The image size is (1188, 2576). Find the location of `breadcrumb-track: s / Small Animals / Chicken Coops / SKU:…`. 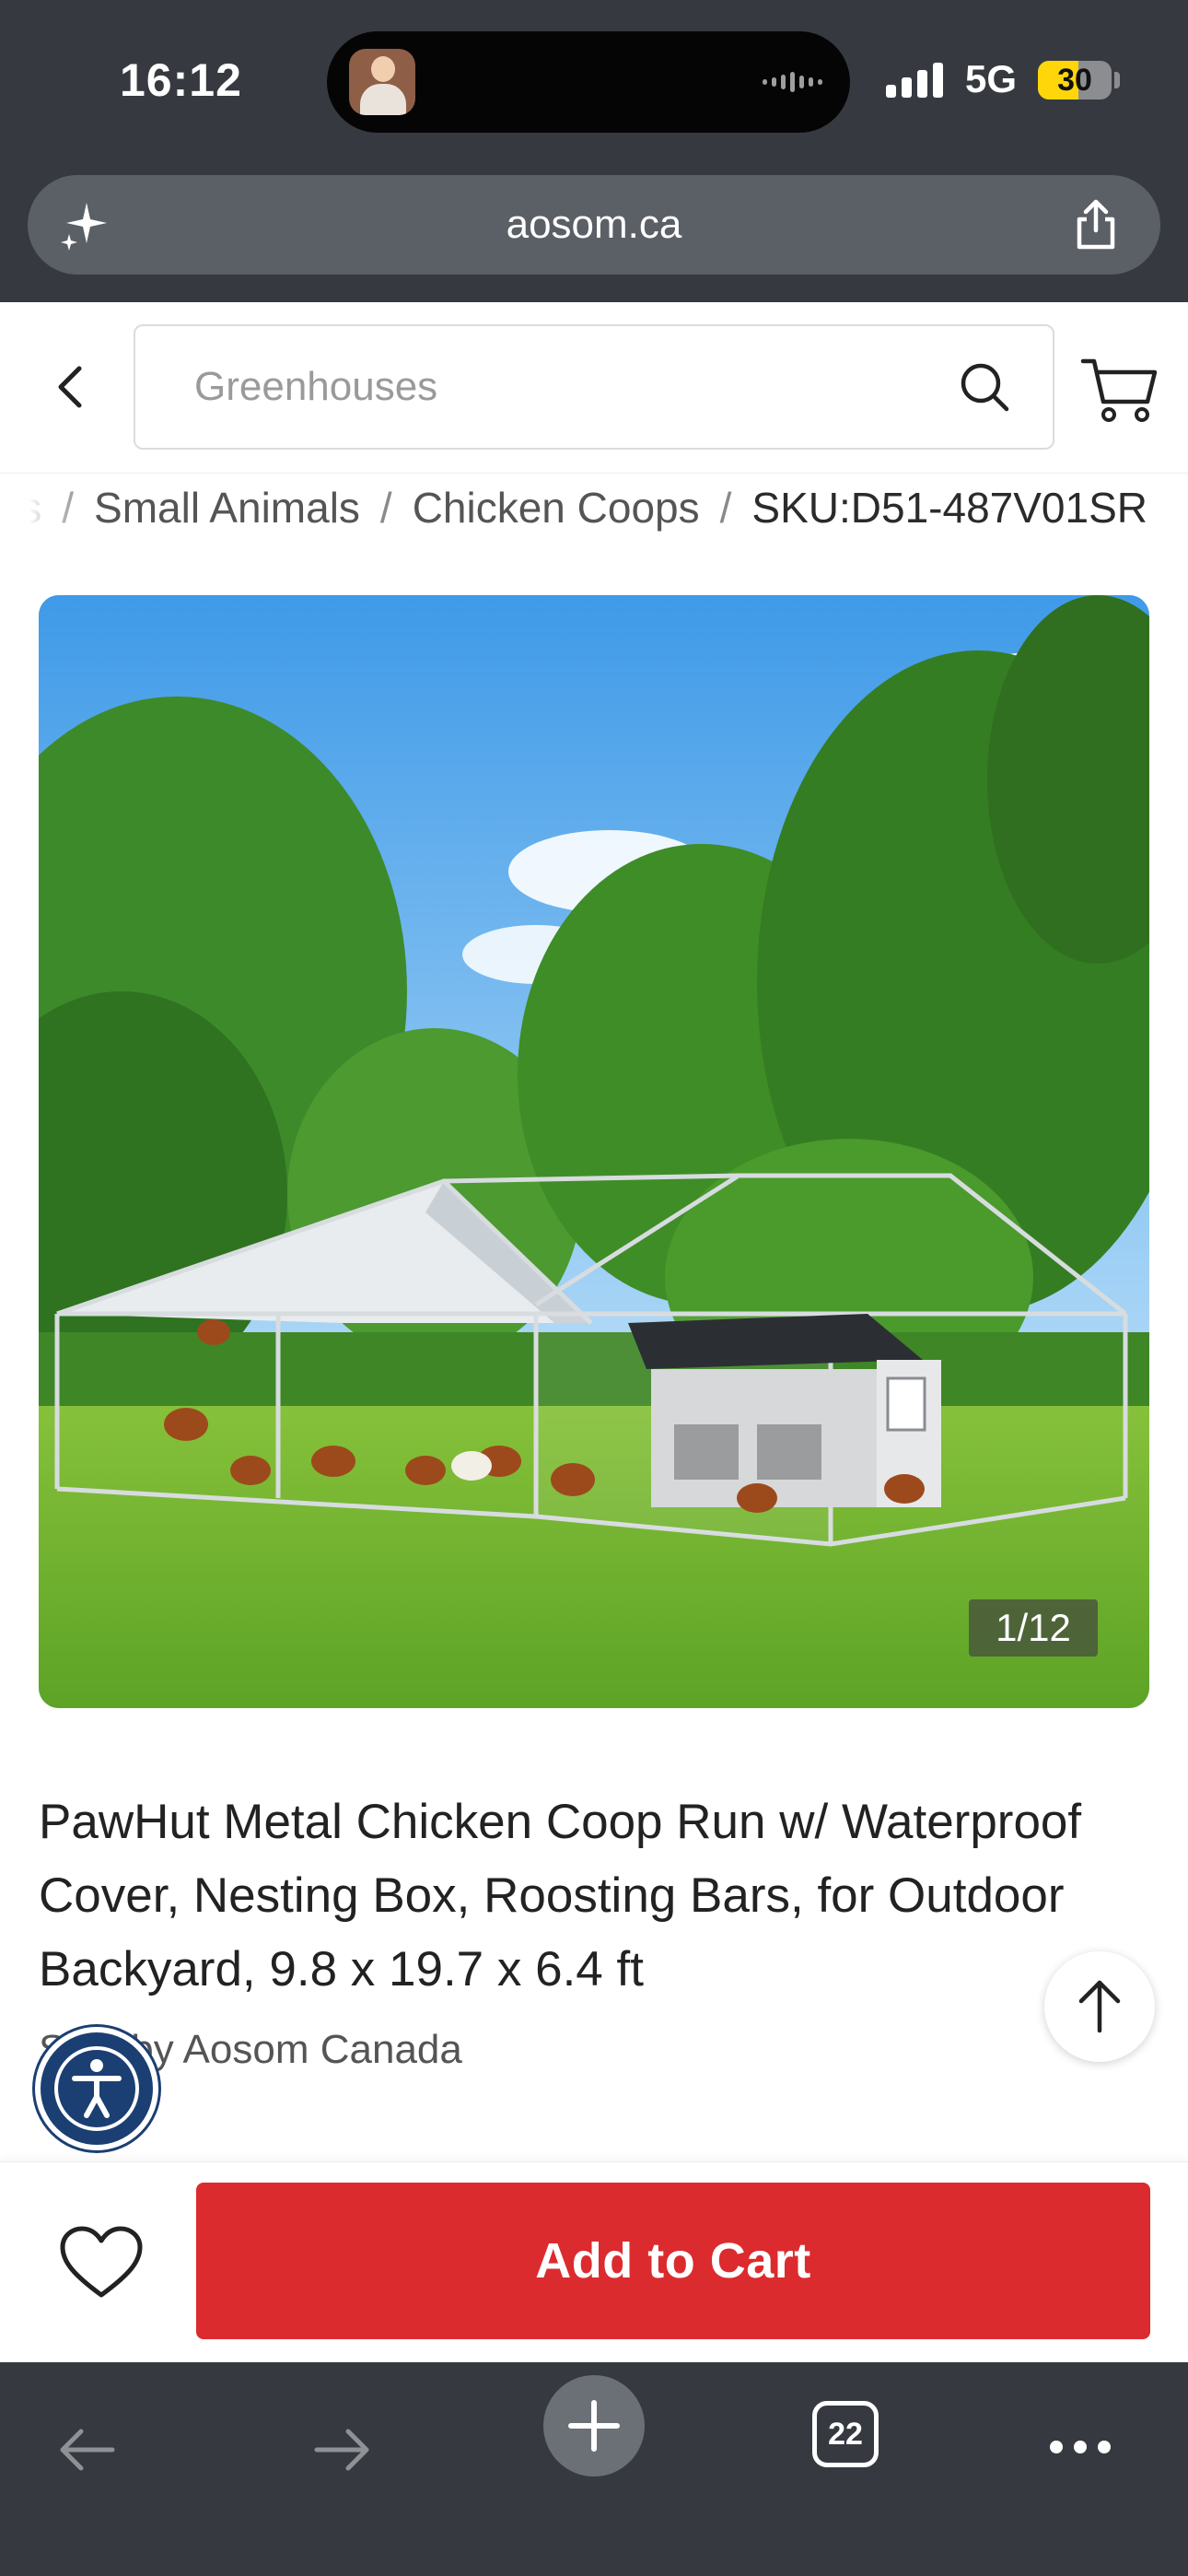

breadcrumb-track: s / Small Animals / Chicken Coops / SKU:… is located at coordinates (583, 508).